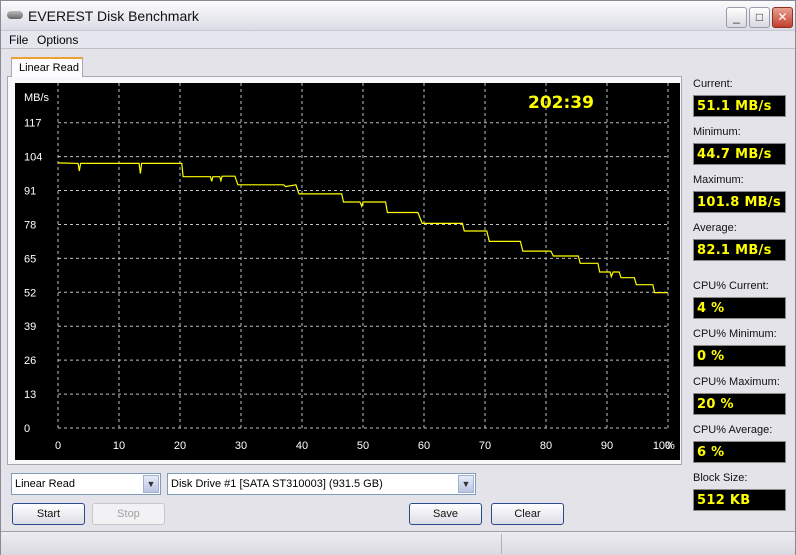 The width and height of the screenshot is (796, 555). I want to click on y-tick-label: 0, so click(27, 429).